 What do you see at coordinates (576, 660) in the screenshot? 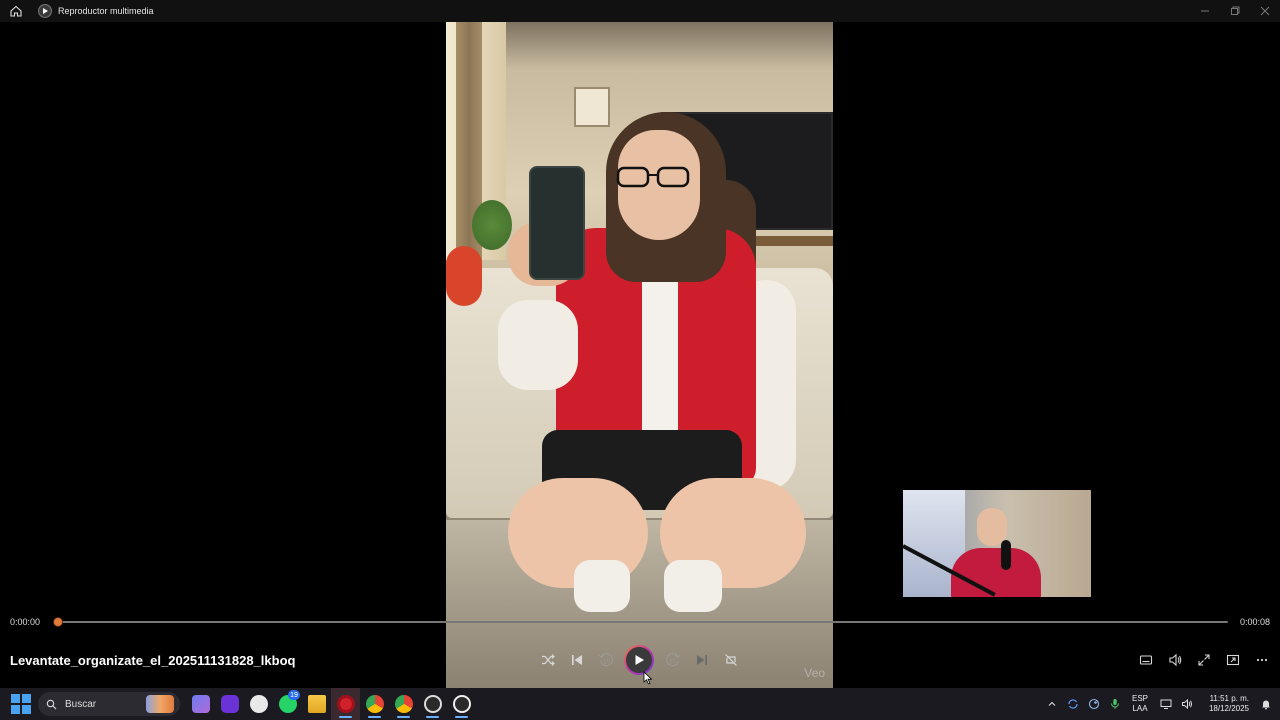
I see `previous-button` at bounding box center [576, 660].